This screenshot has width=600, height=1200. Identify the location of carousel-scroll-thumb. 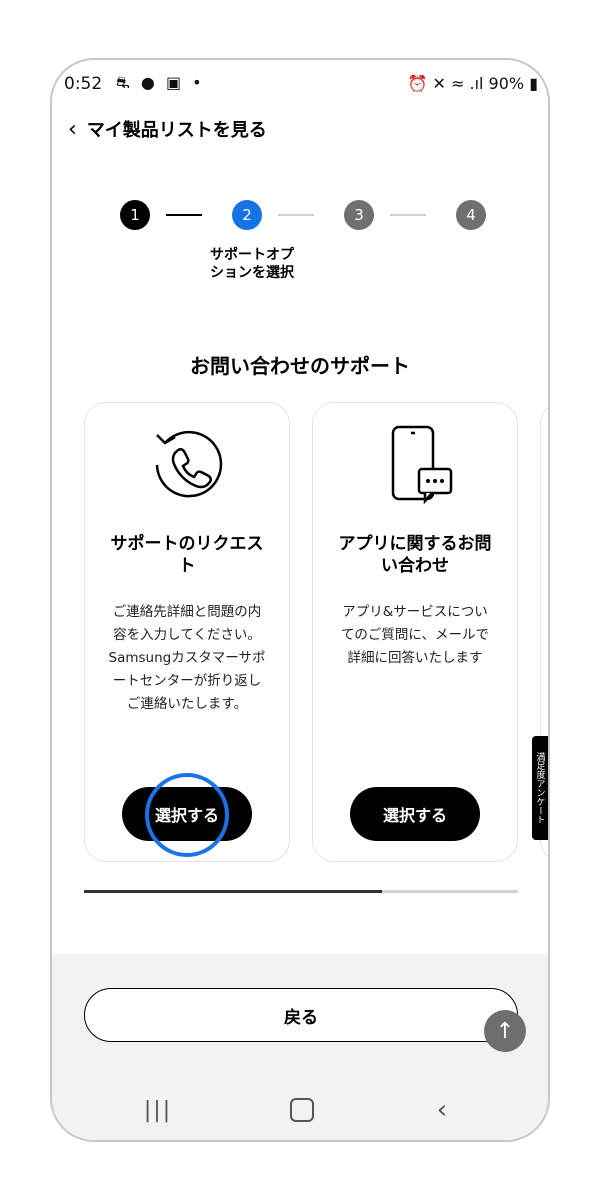
(233, 891).